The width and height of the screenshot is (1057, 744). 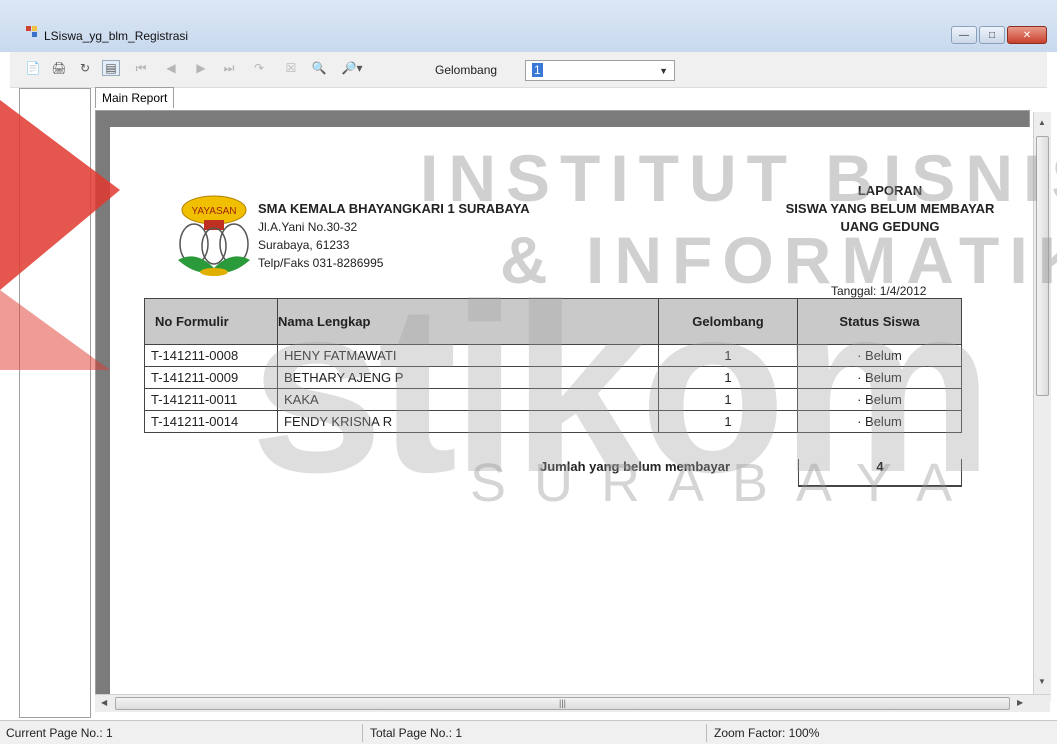 I want to click on group-tree-pane, so click(x=55, y=403).